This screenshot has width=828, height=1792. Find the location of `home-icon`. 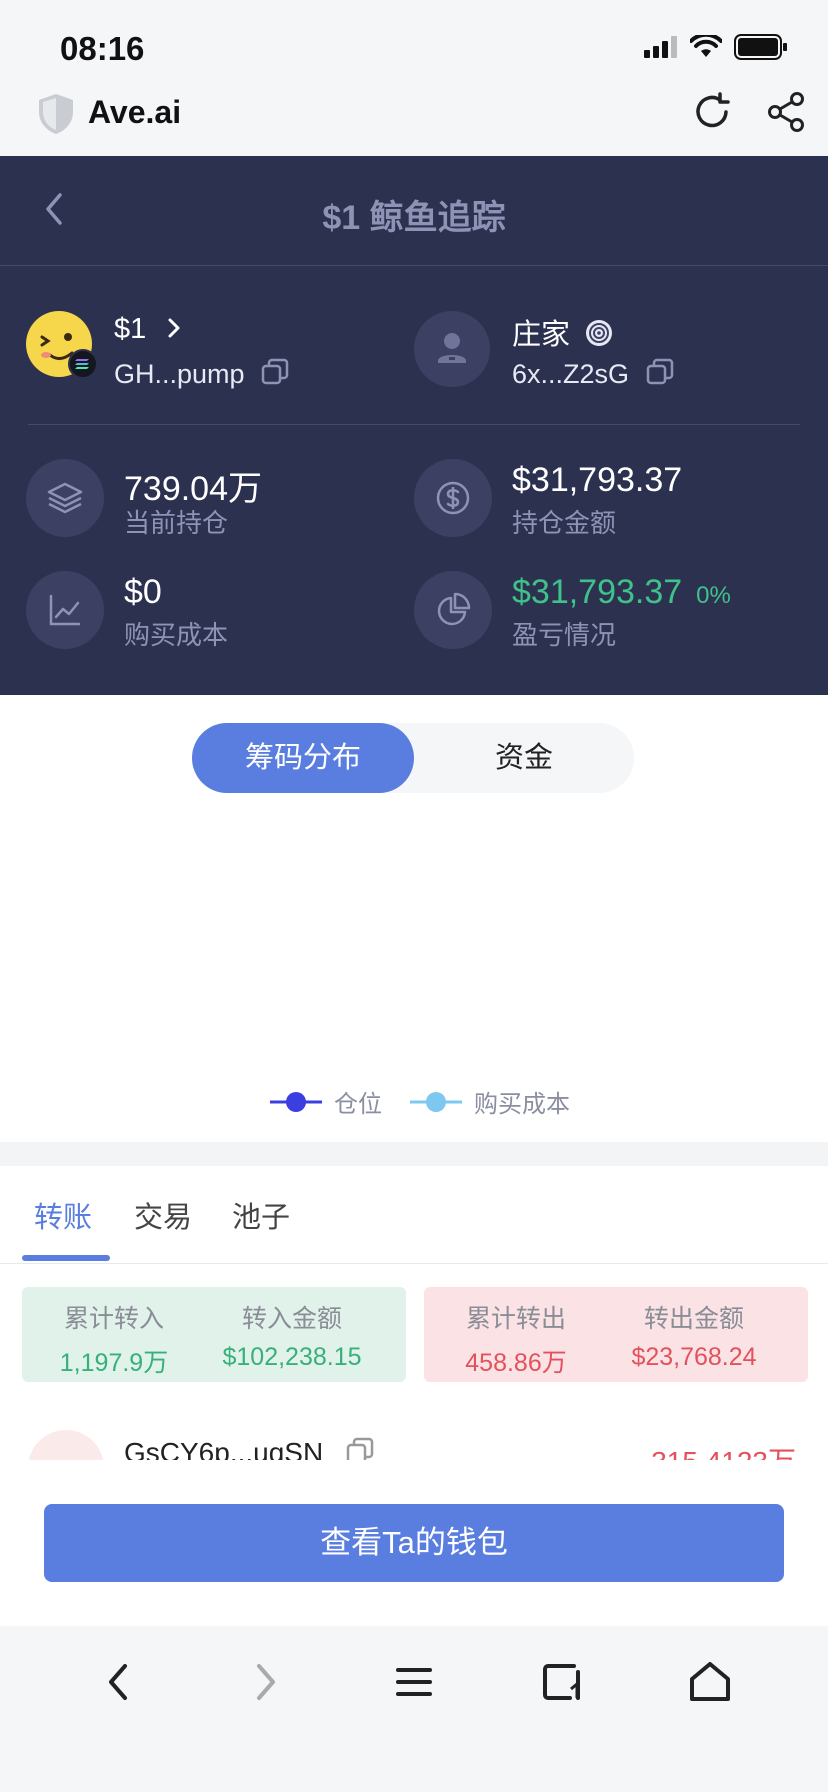

home-icon is located at coordinates (710, 1682).